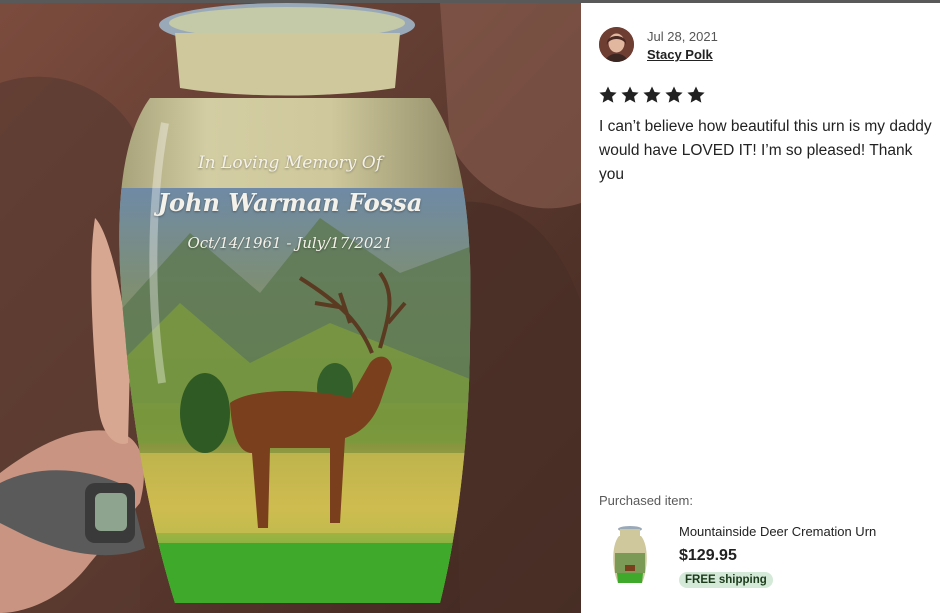  What do you see at coordinates (680, 54) in the screenshot?
I see `reviewer-name-link: Stacy Polk` at bounding box center [680, 54].